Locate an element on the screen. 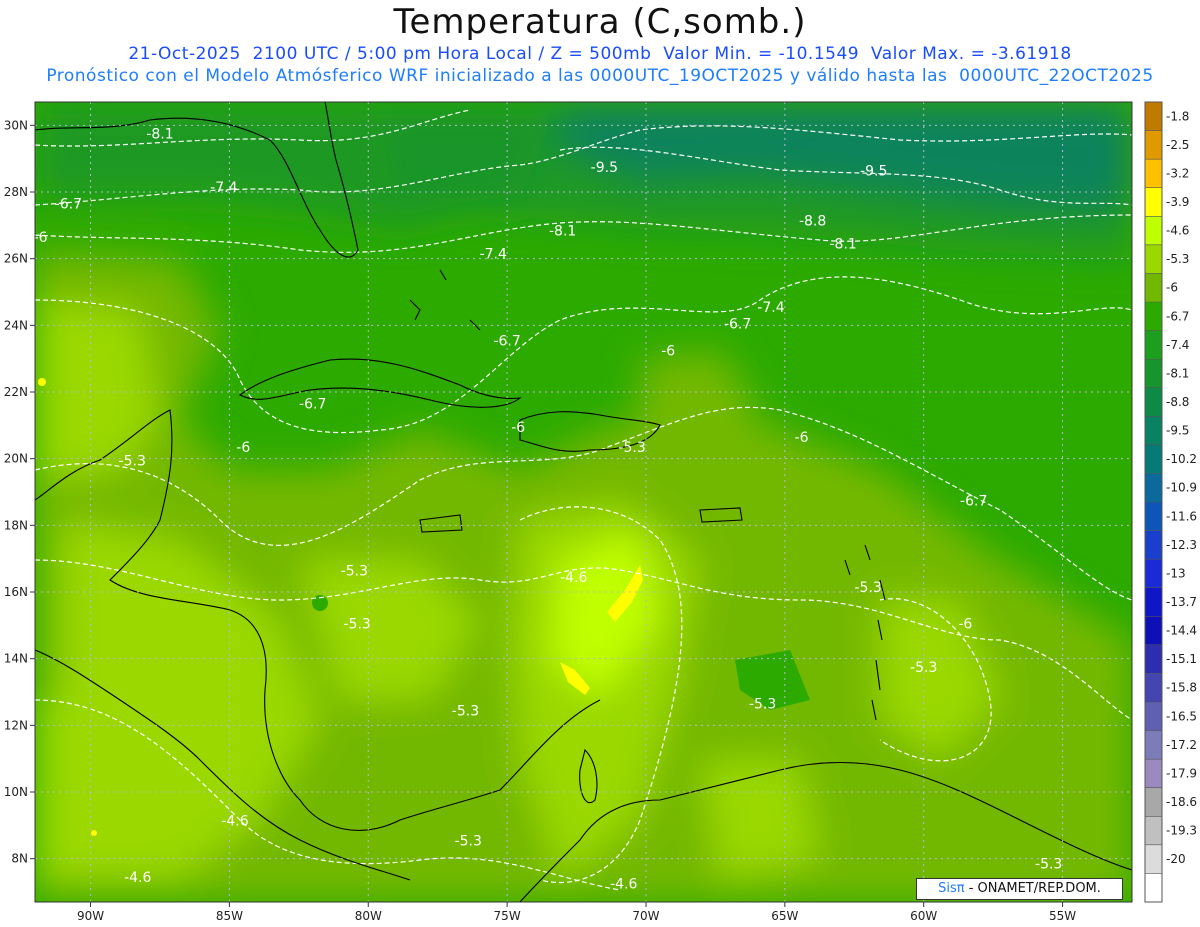 The height and width of the screenshot is (927, 1200). colorbar-label: -14.4 is located at coordinates (1181, 631).